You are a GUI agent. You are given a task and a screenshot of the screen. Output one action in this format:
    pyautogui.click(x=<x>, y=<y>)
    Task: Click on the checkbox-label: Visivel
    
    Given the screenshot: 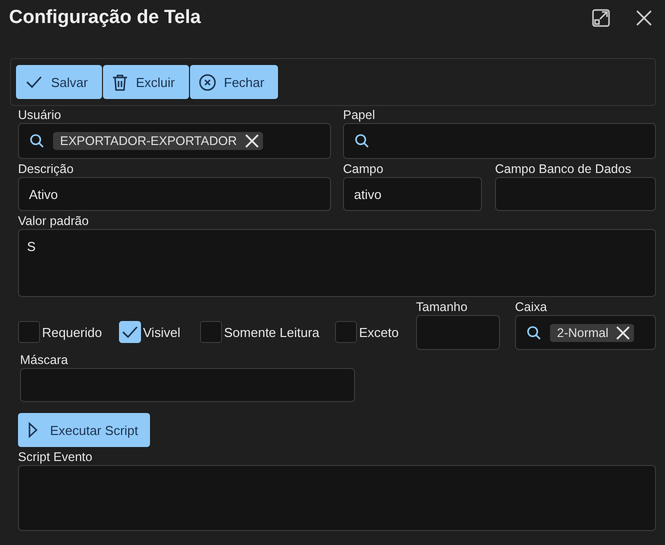 What is the action you would take?
    pyautogui.click(x=161, y=332)
    